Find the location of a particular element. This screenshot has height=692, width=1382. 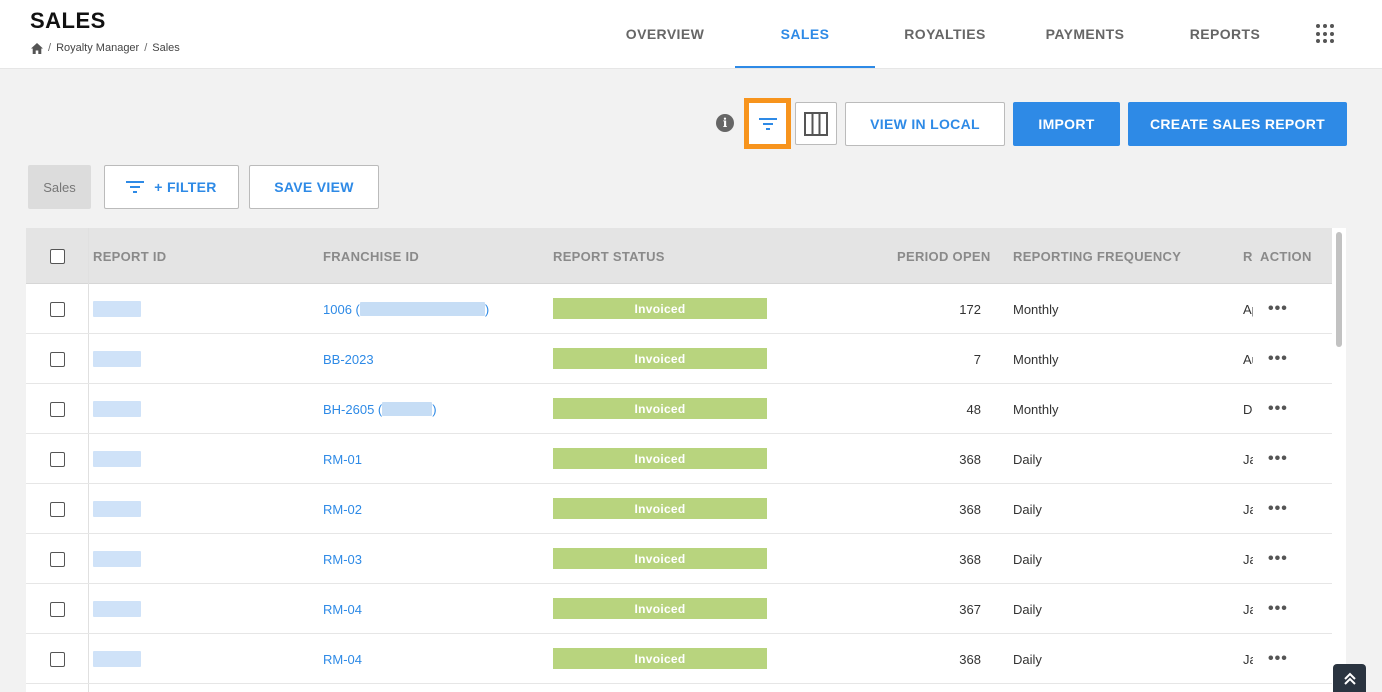

scrollbar-thumb is located at coordinates (1339, 289).